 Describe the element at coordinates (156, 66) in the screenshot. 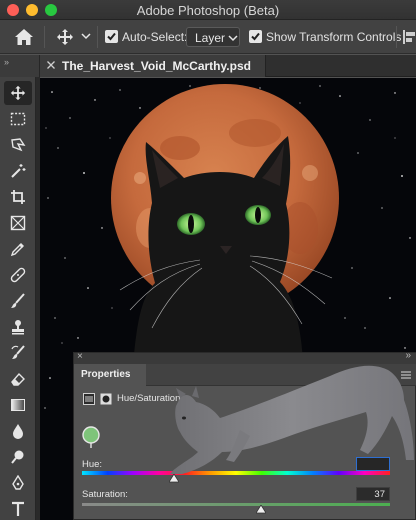

I see `document-tab-title: The_Harvest_Void_McCarthy.psd` at that location.